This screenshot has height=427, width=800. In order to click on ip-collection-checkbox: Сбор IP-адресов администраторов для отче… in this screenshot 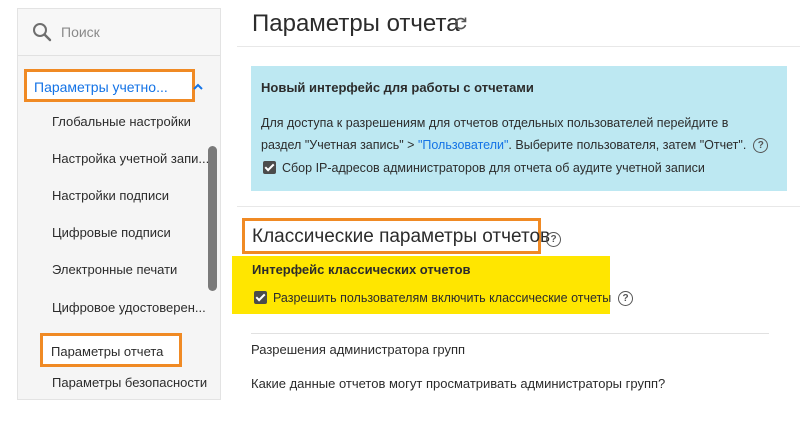, I will do `click(484, 167)`.